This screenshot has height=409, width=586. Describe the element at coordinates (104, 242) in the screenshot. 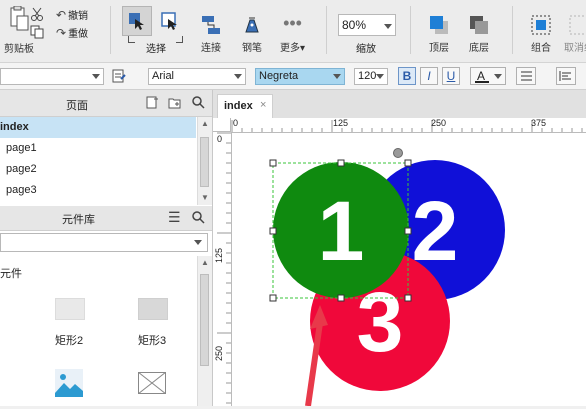

I see `library-select` at that location.